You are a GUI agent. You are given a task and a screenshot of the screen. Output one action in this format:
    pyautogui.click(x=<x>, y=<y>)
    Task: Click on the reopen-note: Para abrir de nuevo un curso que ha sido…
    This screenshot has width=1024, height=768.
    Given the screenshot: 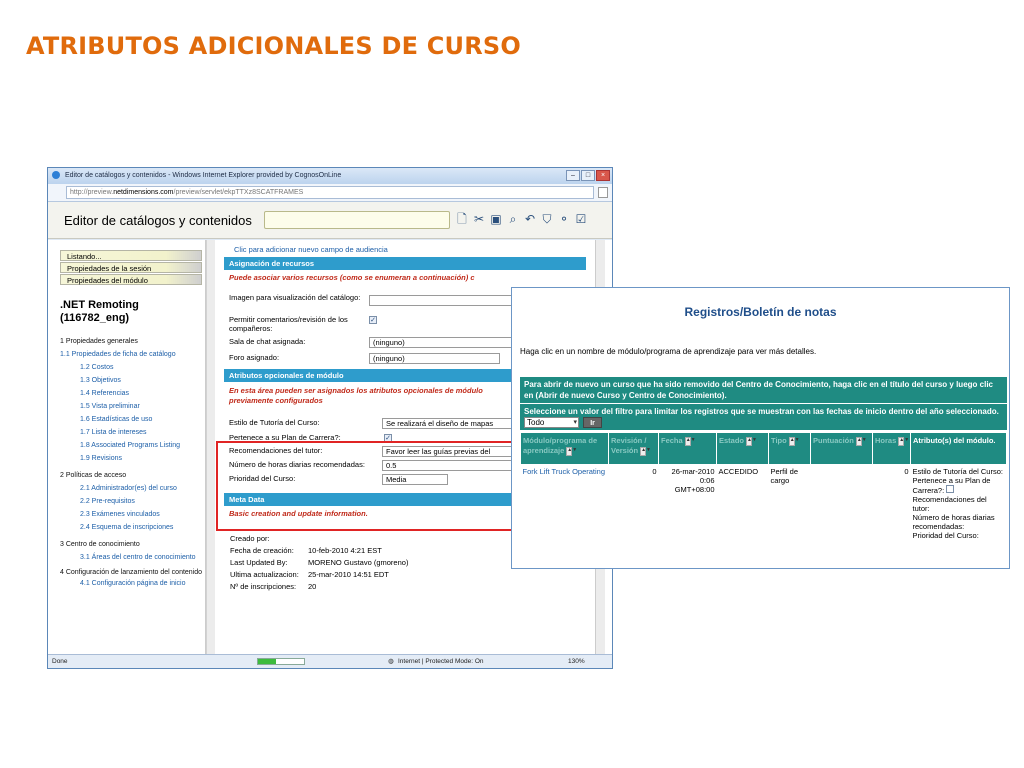 What is the action you would take?
    pyautogui.click(x=763, y=390)
    